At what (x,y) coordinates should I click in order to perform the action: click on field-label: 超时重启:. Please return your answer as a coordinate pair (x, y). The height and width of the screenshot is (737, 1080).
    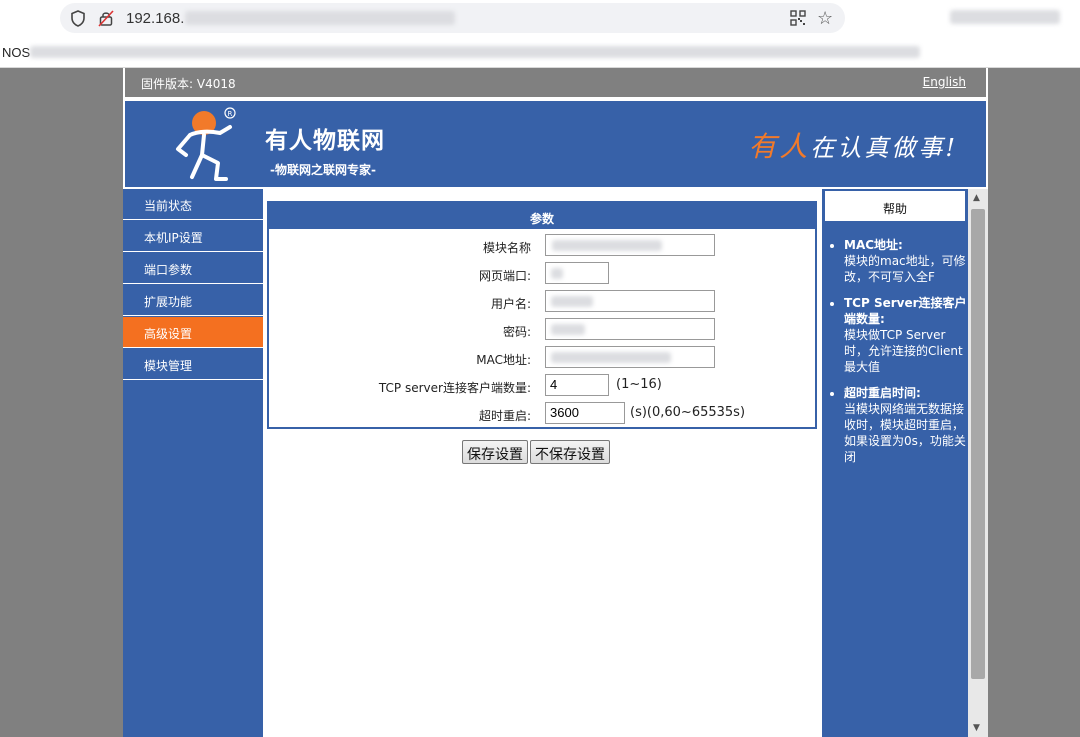
    Looking at the image, I should click on (504, 416).